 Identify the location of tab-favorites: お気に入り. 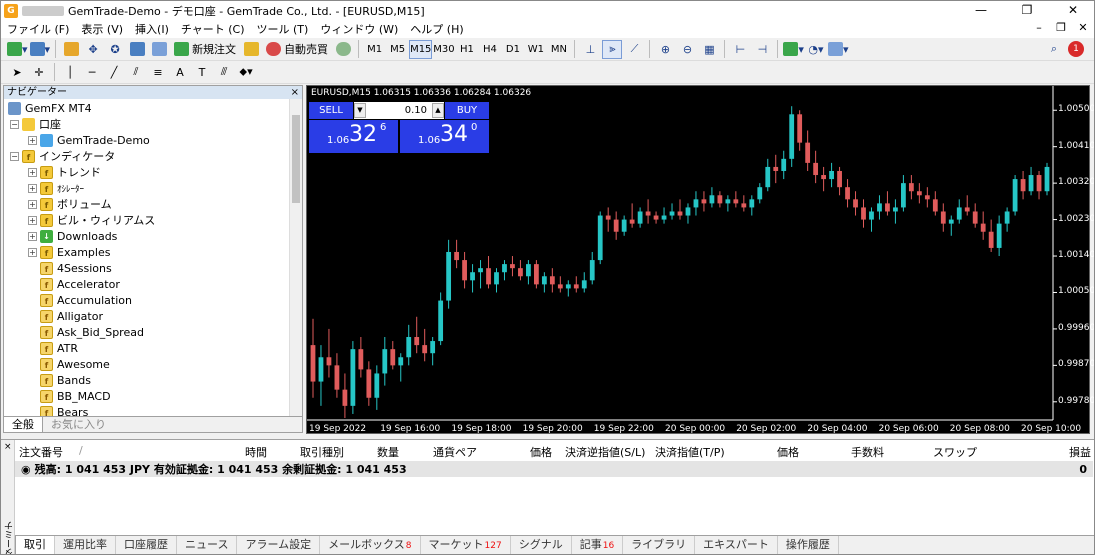
(78, 424).